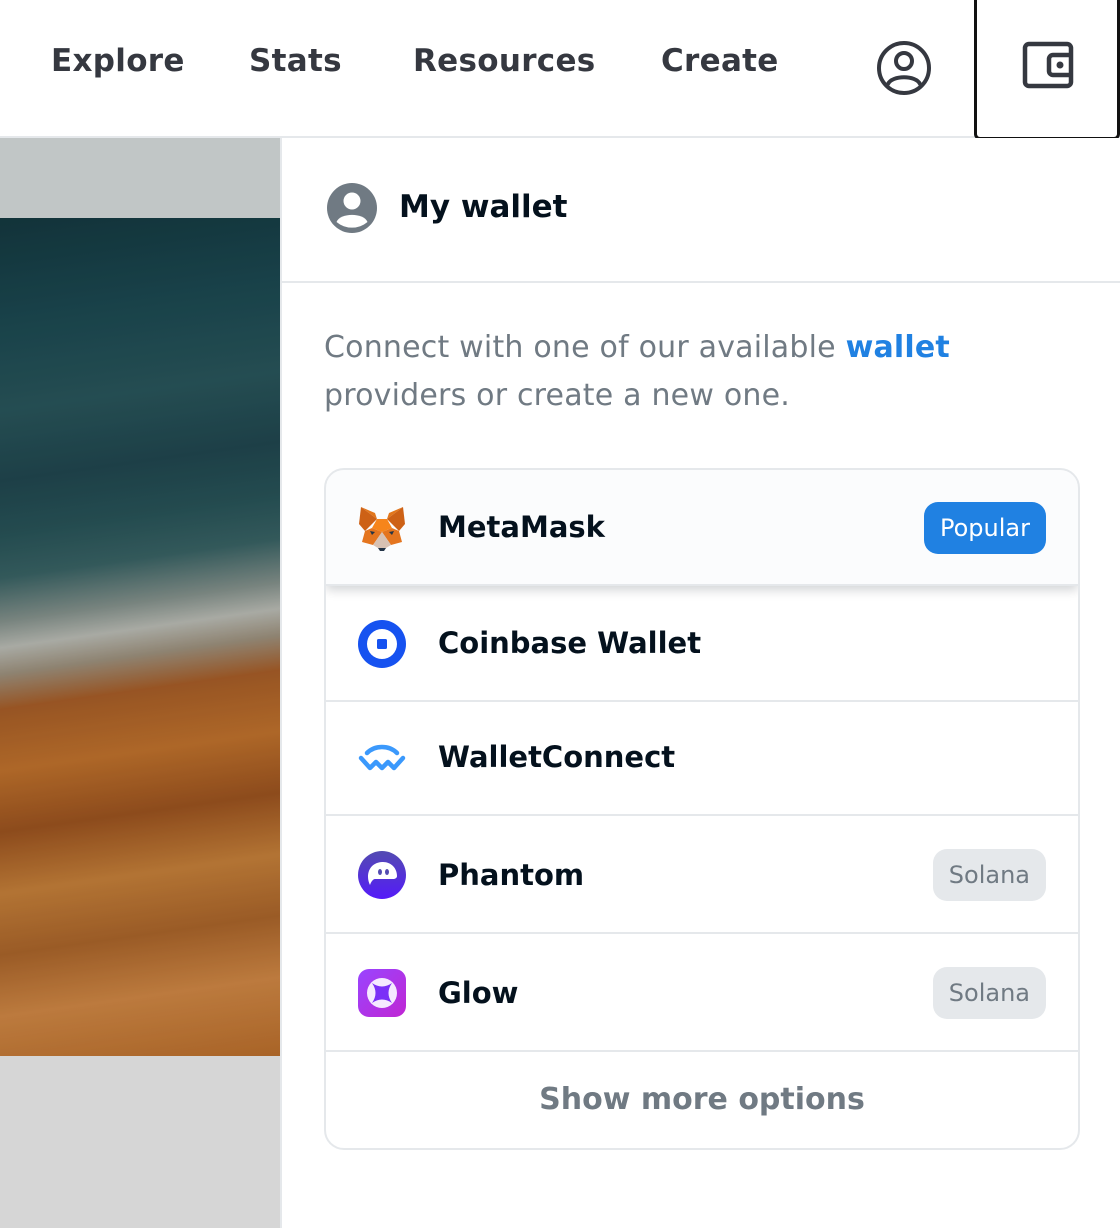  Describe the element at coordinates (295, 61) in the screenshot. I see `nav-stats: Stats` at that location.